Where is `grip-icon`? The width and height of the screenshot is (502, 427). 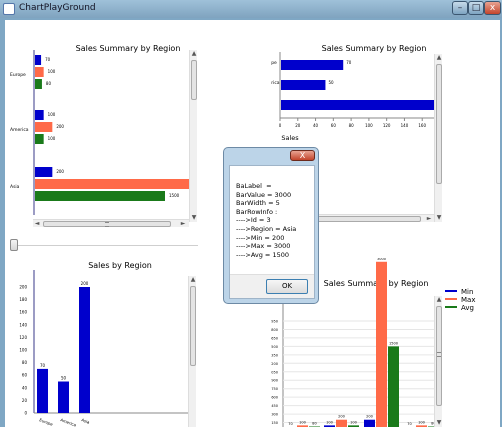 grip-icon is located at coordinates (439, 354).